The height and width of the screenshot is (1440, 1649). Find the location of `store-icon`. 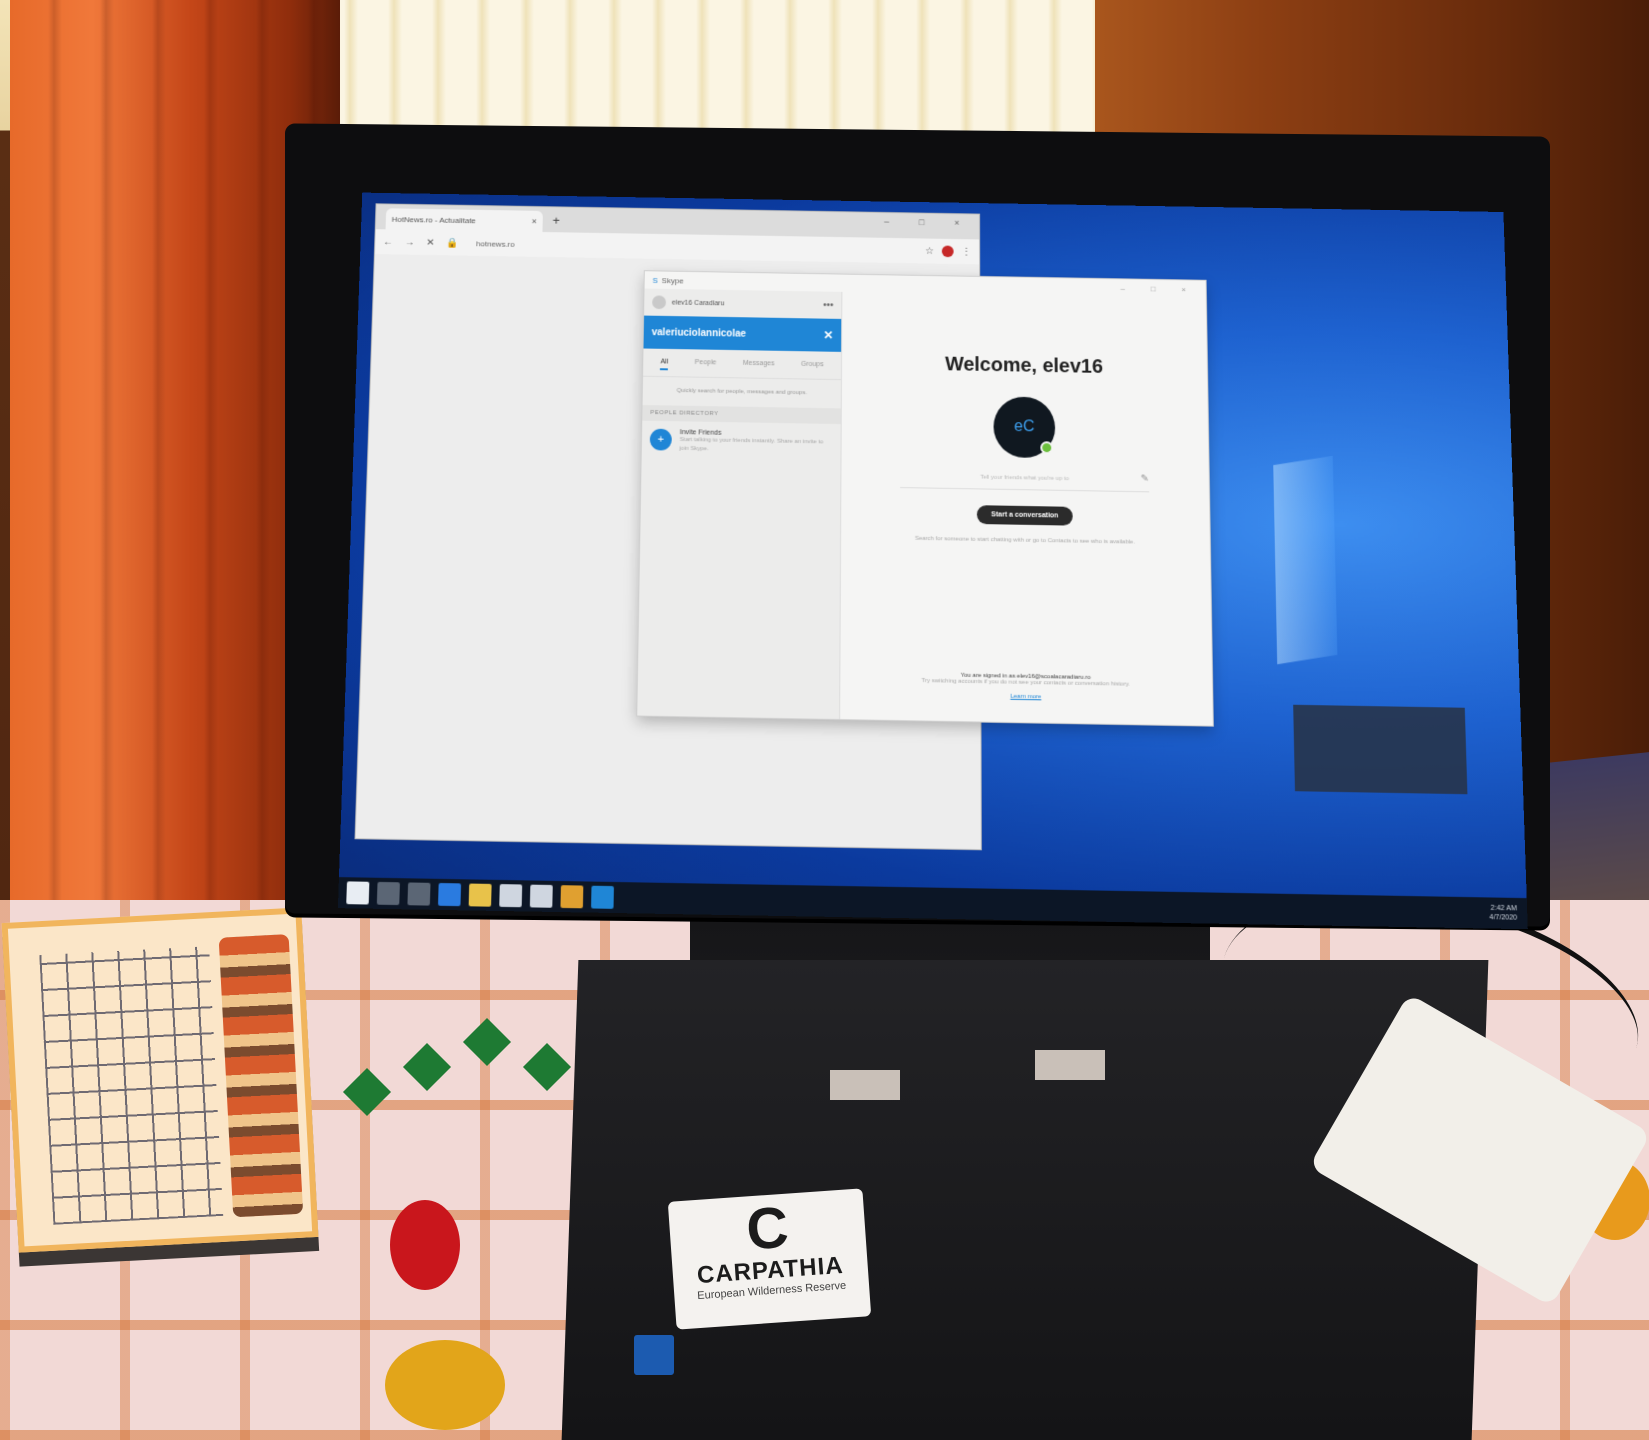

store-icon is located at coordinates (511, 896).